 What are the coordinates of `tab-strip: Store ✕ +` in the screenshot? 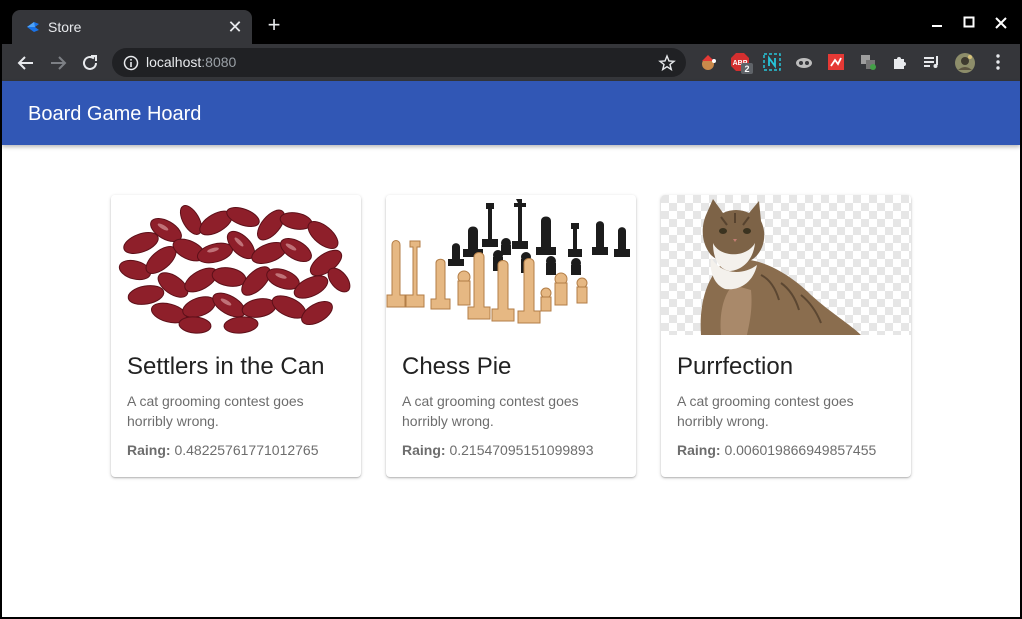 It's located at (511, 23).